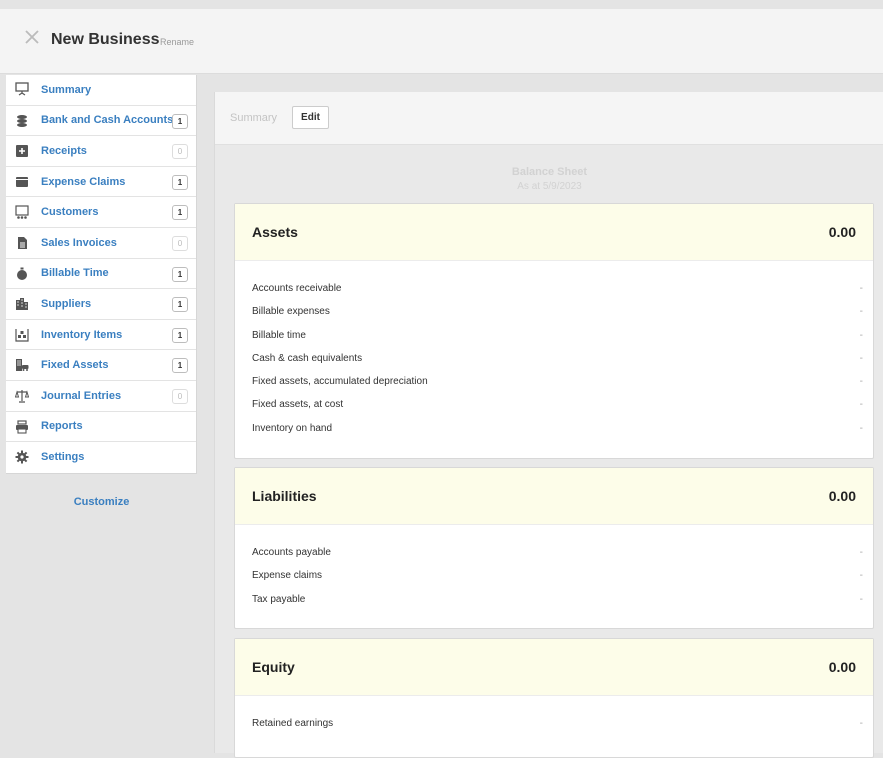 The height and width of the screenshot is (758, 883). Describe the element at coordinates (291, 312) in the screenshot. I see `account-name: Billable expenses` at that location.